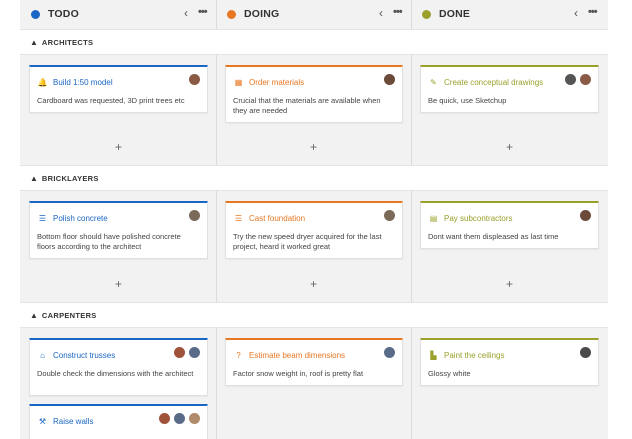 Image resolution: width=632 pixels, height=439 pixels. I want to click on card-title: Pay subcontractors, so click(478, 218).